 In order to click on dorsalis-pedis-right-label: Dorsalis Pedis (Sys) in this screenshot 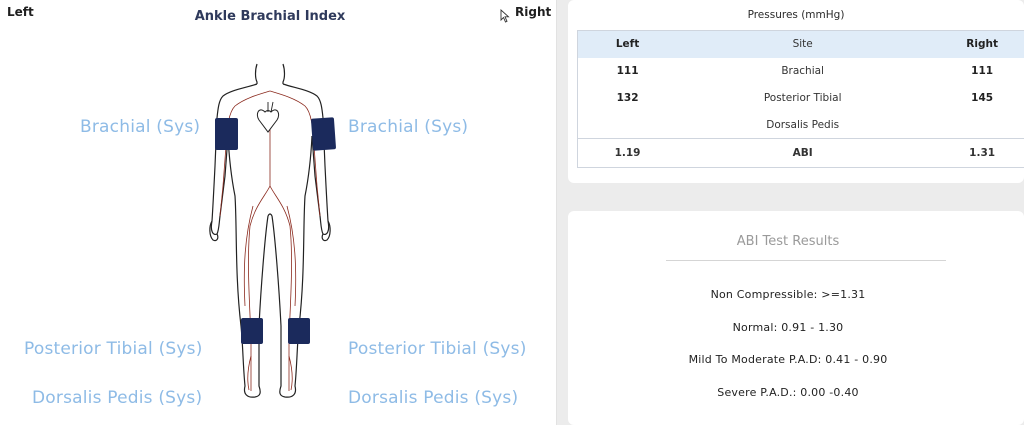, I will do `click(433, 398)`.